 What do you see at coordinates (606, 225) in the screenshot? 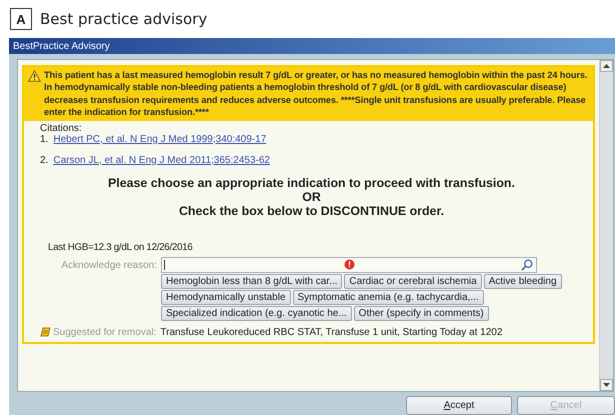
I see `scrollbar` at bounding box center [606, 225].